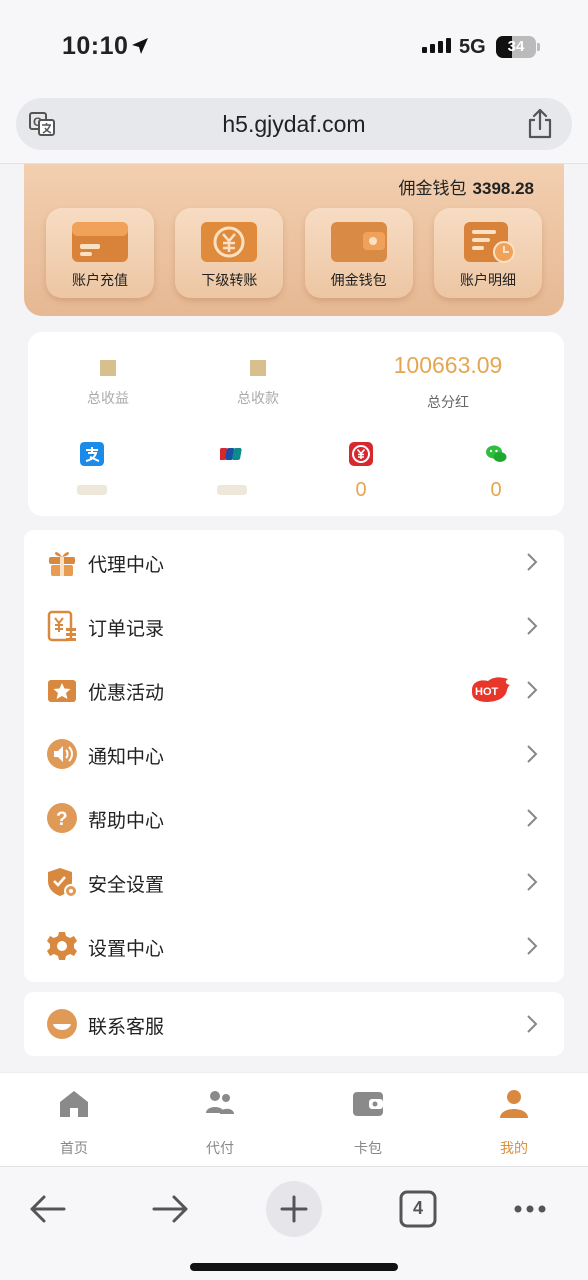 Image resolution: width=588 pixels, height=1280 pixels. I want to click on tab-label: 卡包, so click(368, 1148).